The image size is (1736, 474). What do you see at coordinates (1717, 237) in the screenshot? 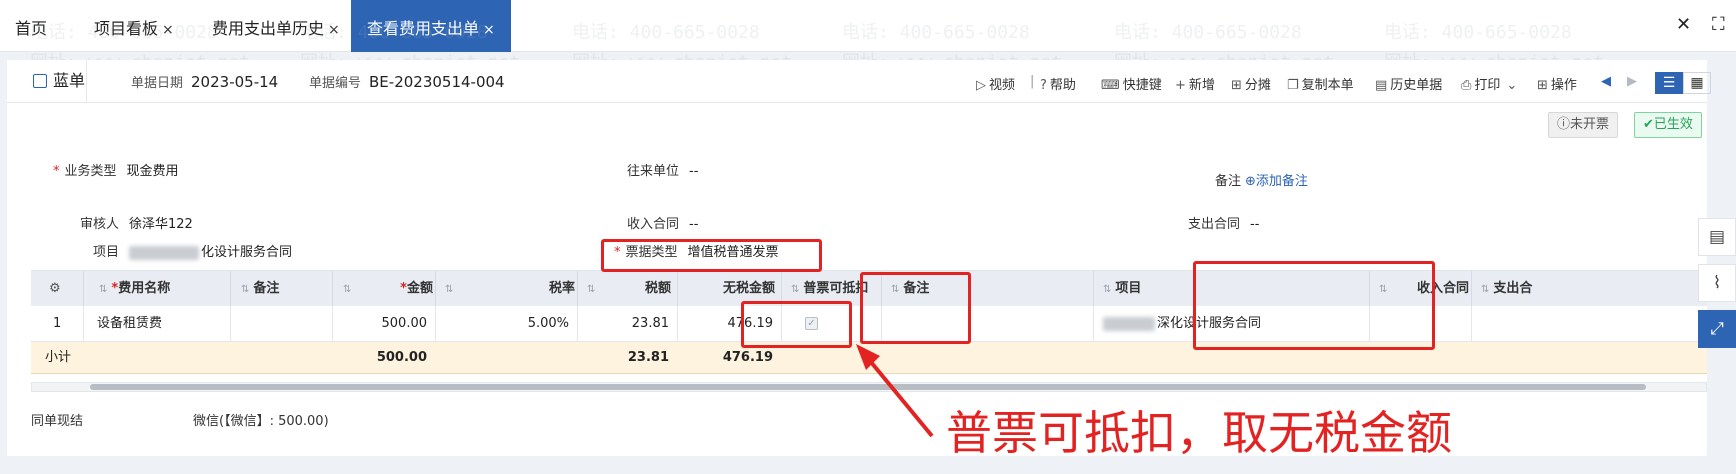
I see `notes-icon: ▤` at bounding box center [1717, 237].